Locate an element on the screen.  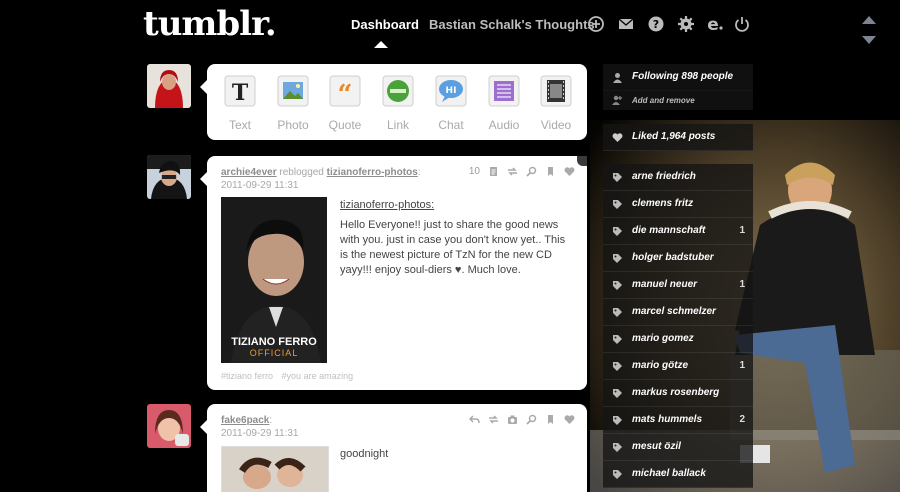
sidebar-tag-label: marcel schmelzer is located at coordinates (674, 311).